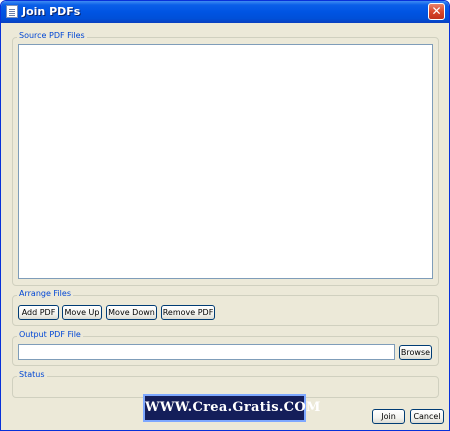  What do you see at coordinates (225, 12) in the screenshot?
I see `title-bar: Join PDFs ✕` at bounding box center [225, 12].